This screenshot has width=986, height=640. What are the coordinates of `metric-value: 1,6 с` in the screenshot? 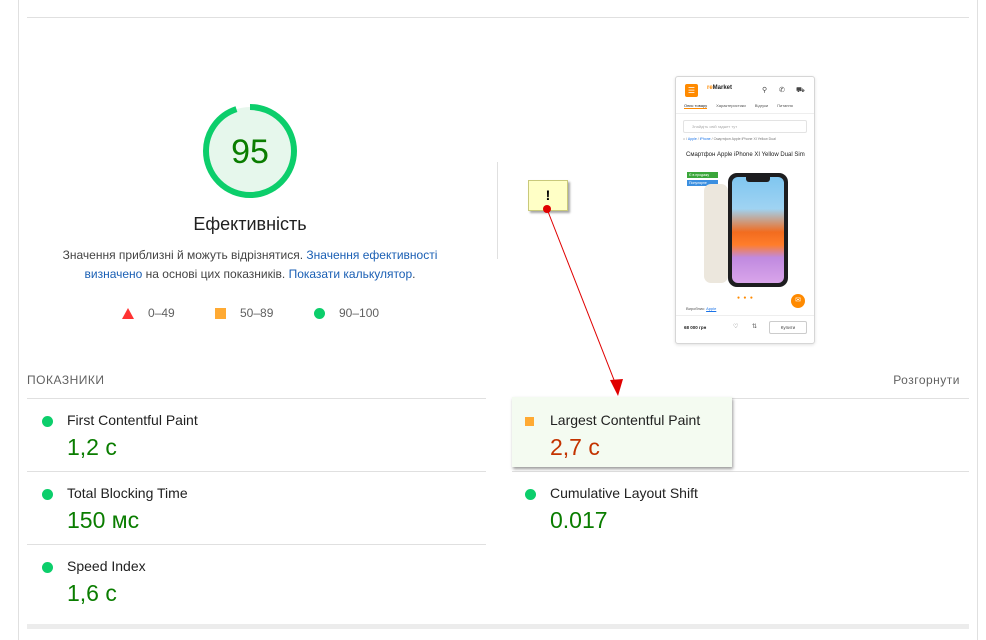 It's located at (92, 593).